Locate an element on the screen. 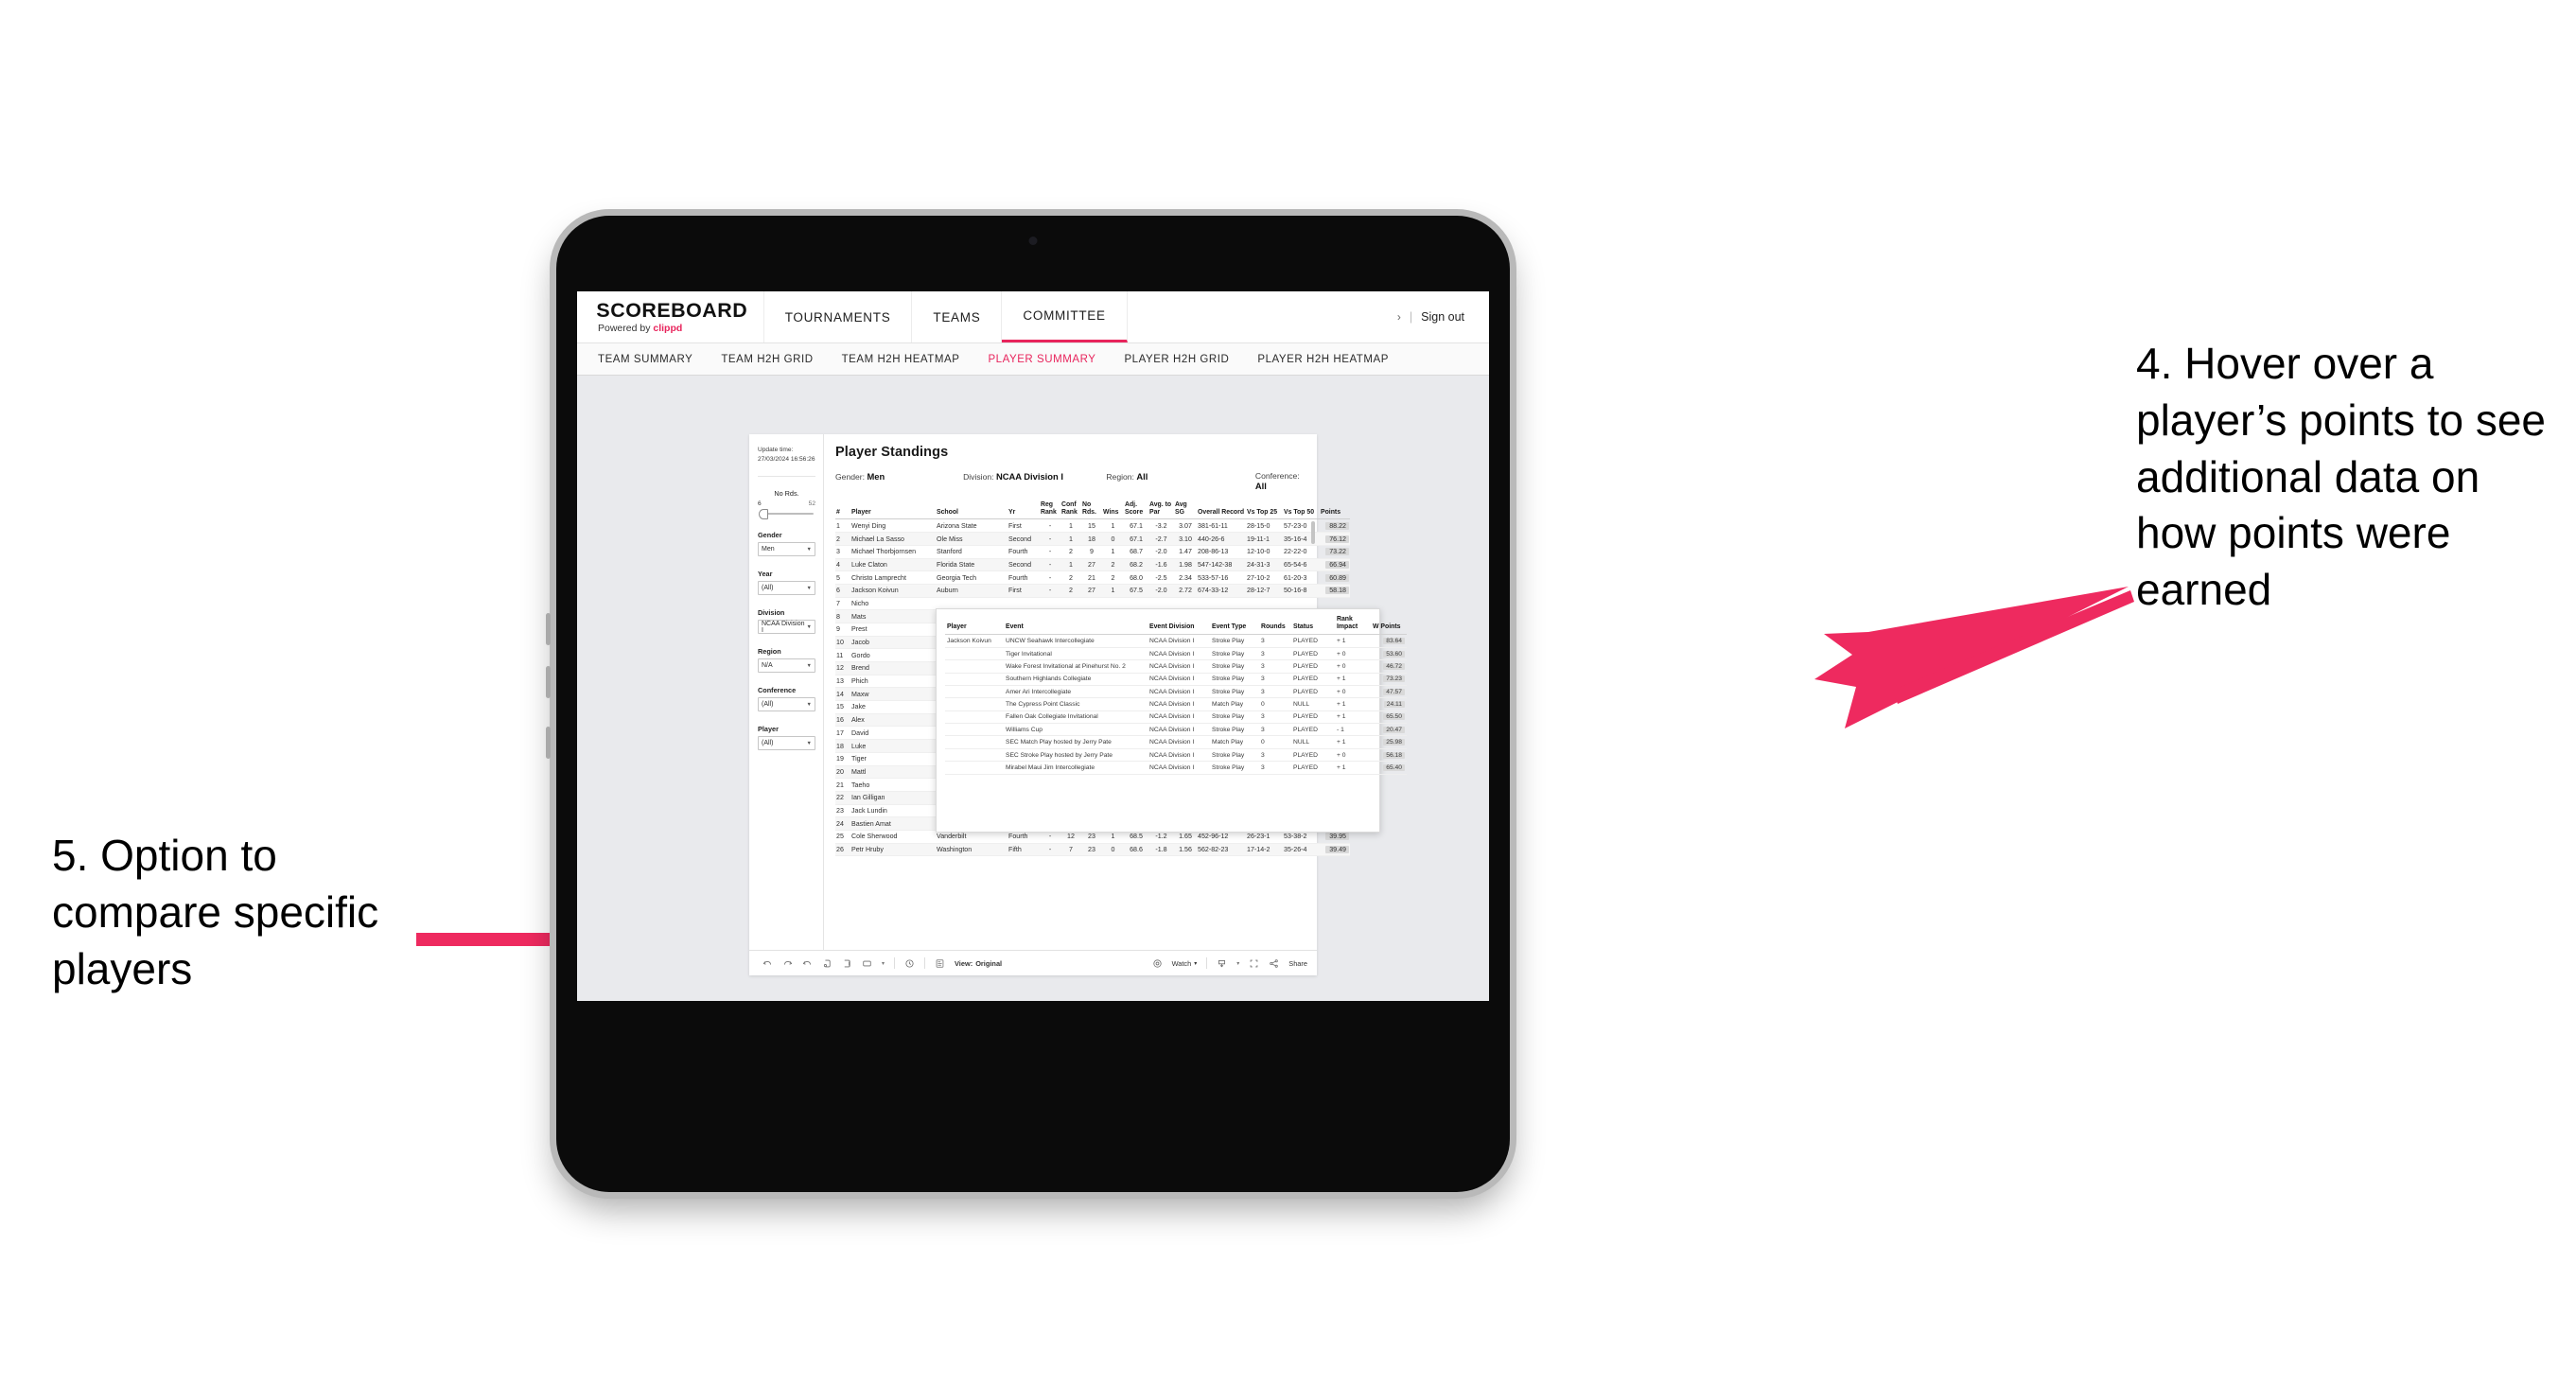 The height and width of the screenshot is (1386, 2576). tooltip-cell-wpoints: 20.47 is located at coordinates (1389, 730).